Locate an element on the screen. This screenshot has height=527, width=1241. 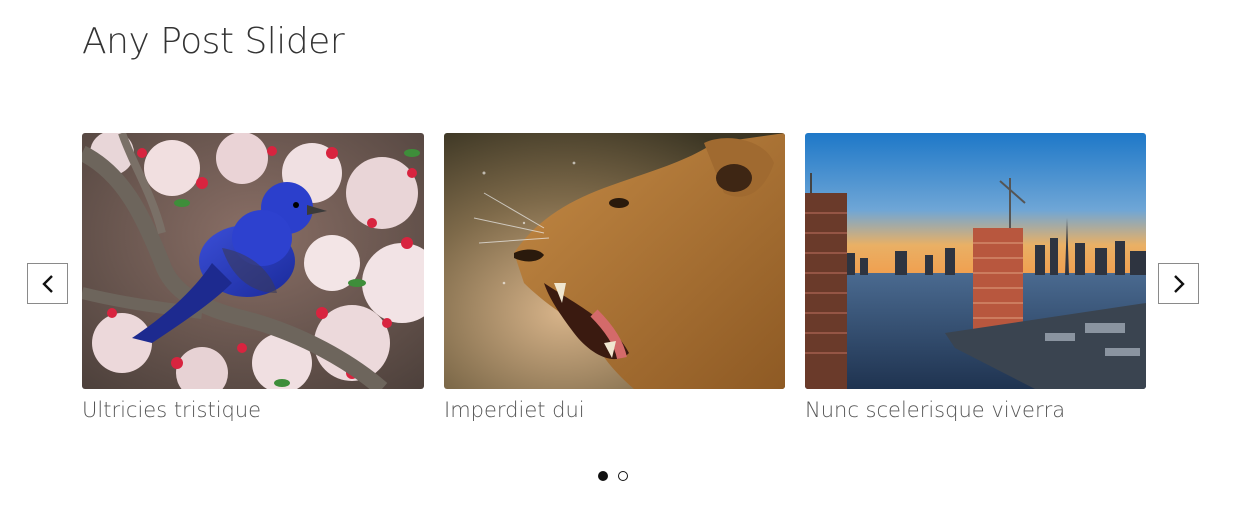
previous-slide-button is located at coordinates (47, 283).